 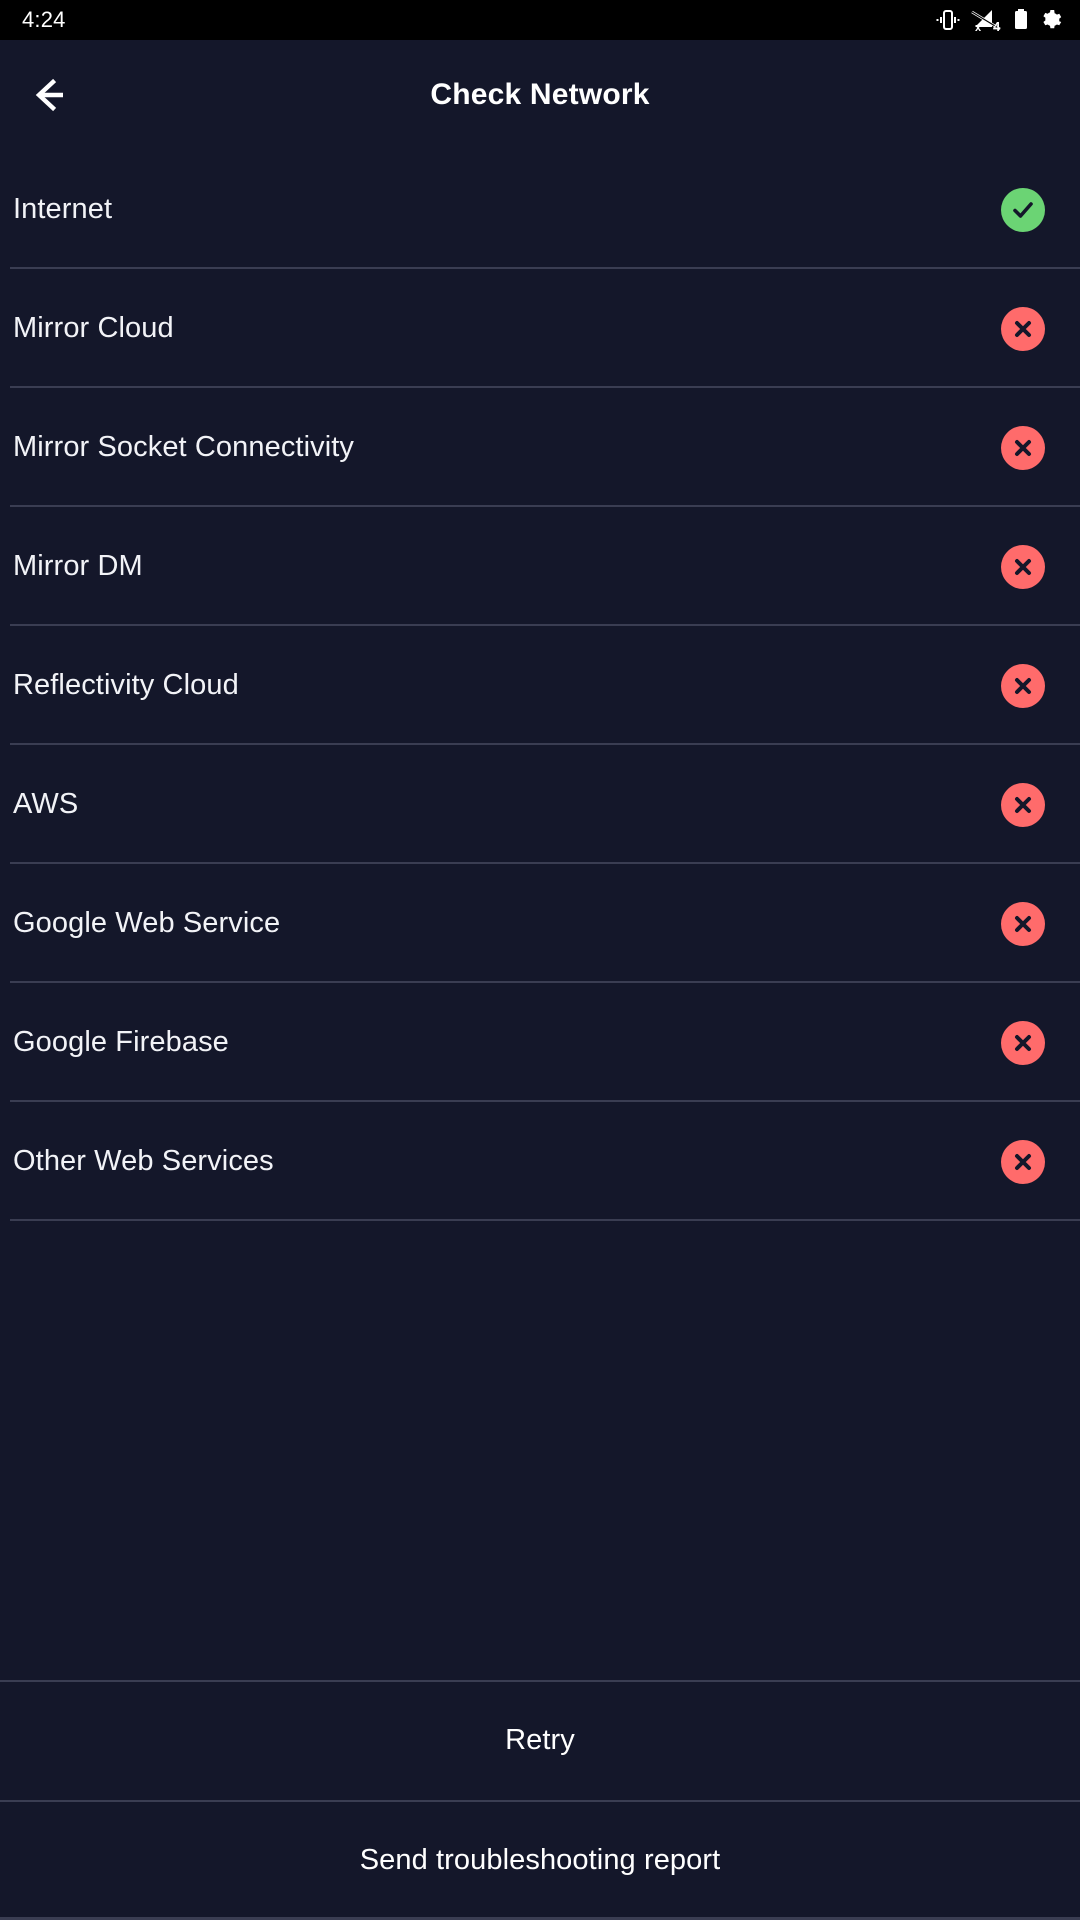 What do you see at coordinates (540, 804) in the screenshot?
I see `table-row: AWS` at bounding box center [540, 804].